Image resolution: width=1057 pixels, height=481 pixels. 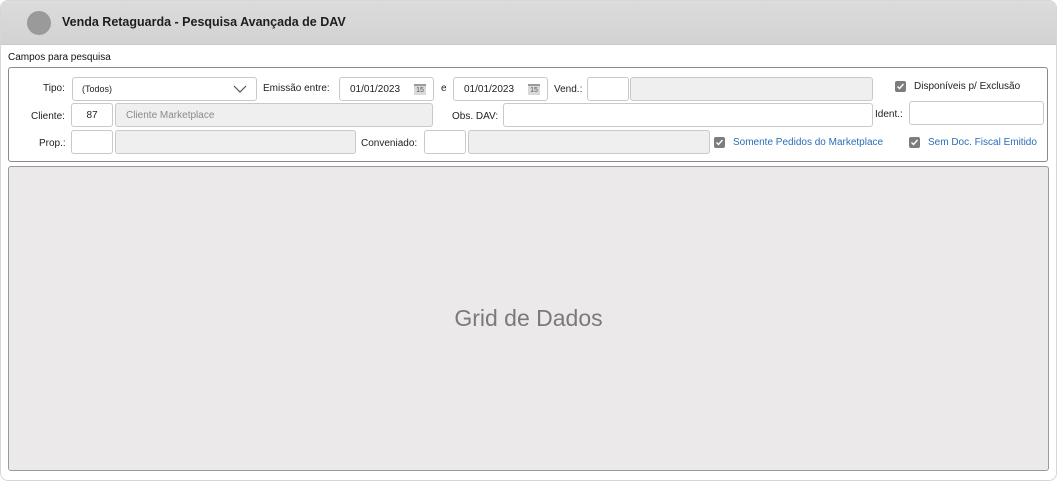 I want to click on prop-name-field, so click(x=235, y=142).